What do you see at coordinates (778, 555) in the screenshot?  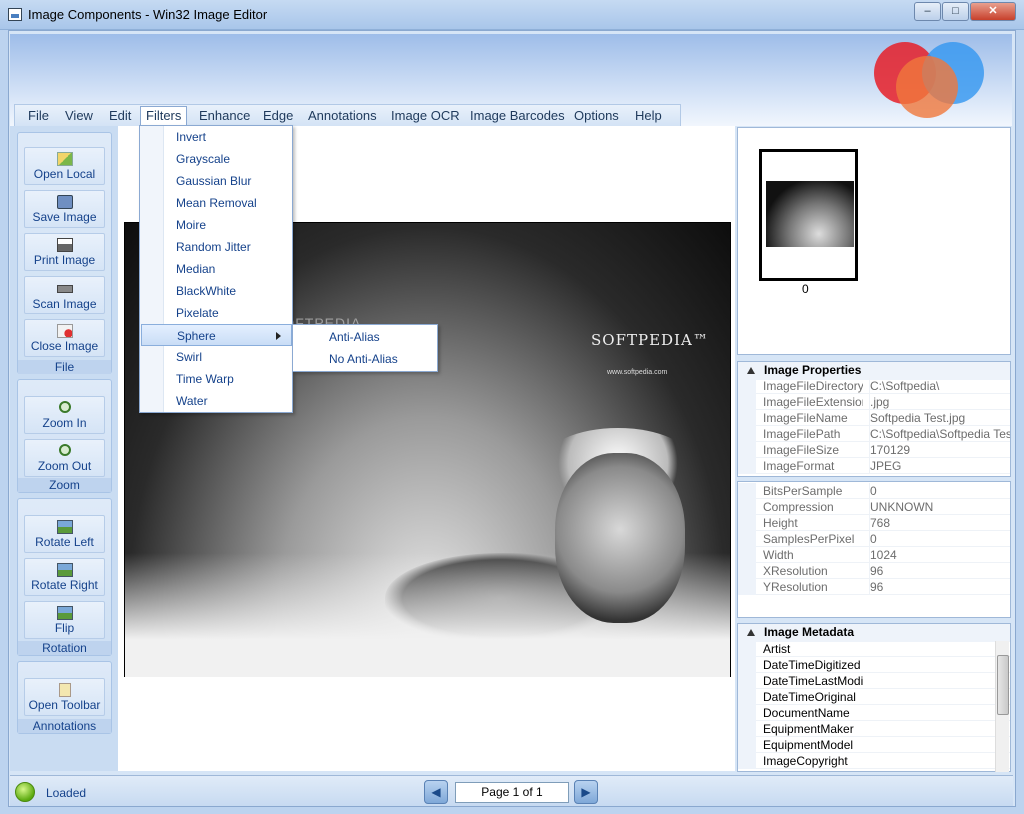 I see `property-key: Width` at bounding box center [778, 555].